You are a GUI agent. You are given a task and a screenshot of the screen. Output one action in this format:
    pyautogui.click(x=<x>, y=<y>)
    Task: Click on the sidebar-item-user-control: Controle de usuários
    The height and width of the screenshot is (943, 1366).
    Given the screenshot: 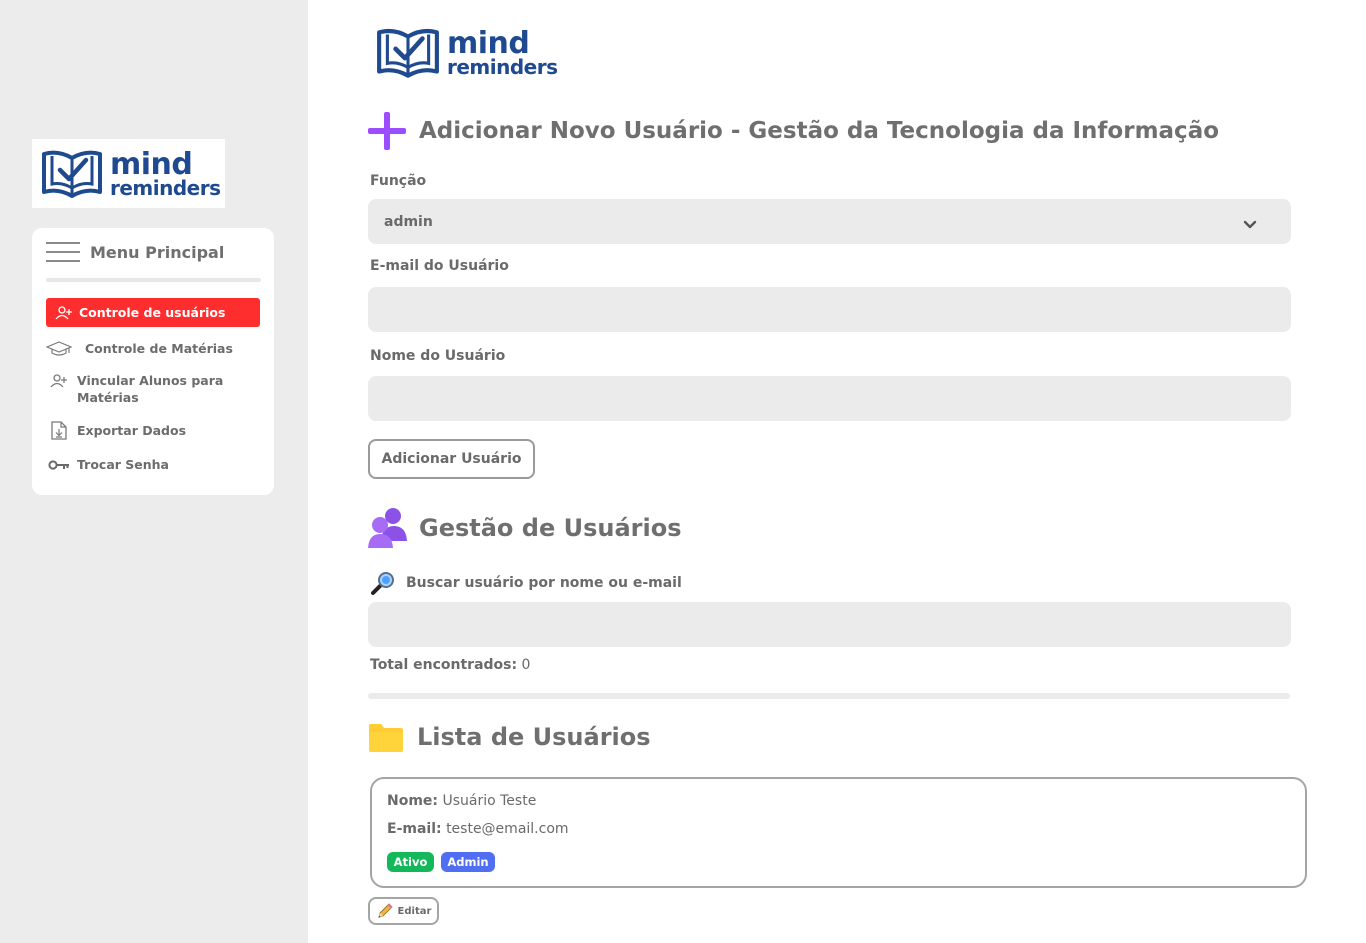 What is the action you would take?
    pyautogui.click(x=153, y=312)
    